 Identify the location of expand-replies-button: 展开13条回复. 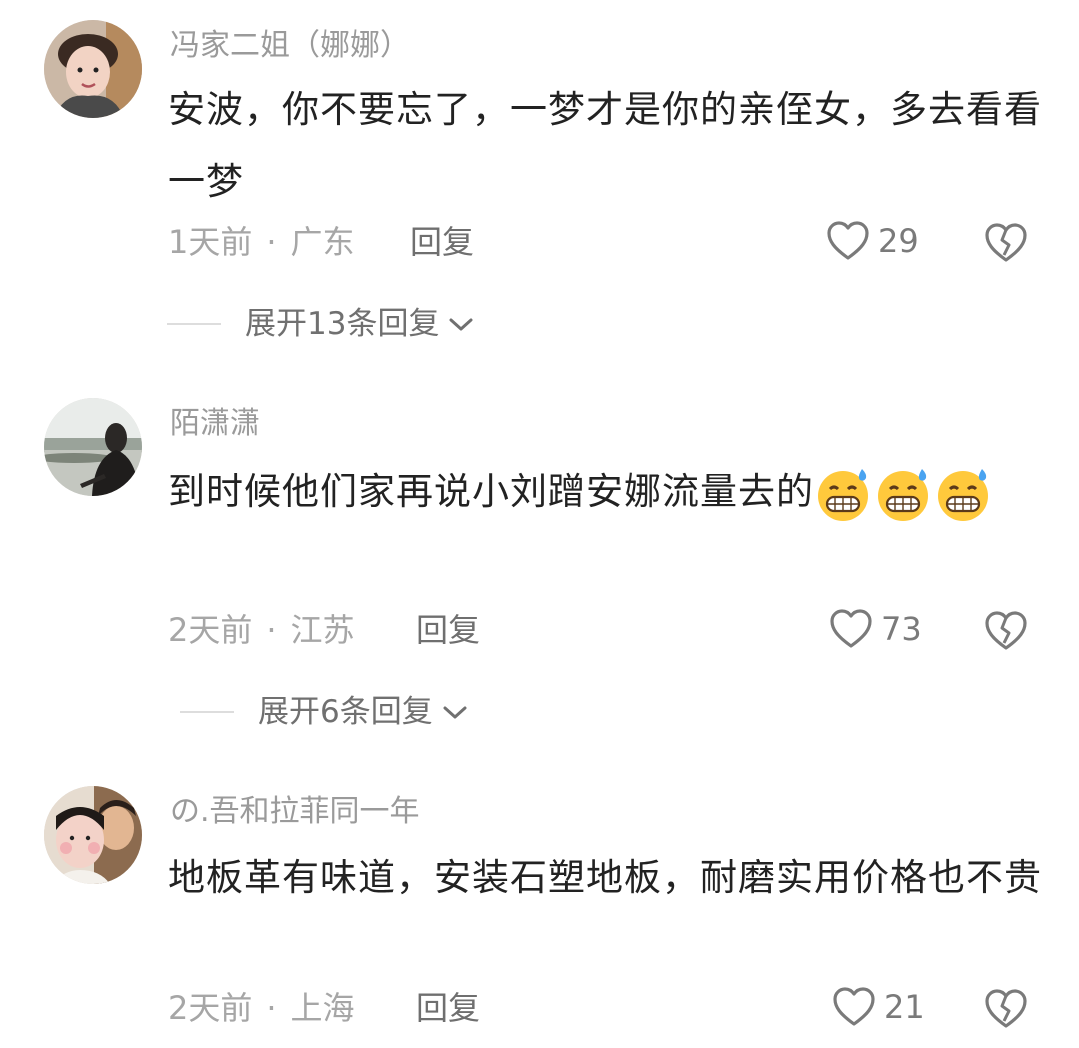
(321, 324).